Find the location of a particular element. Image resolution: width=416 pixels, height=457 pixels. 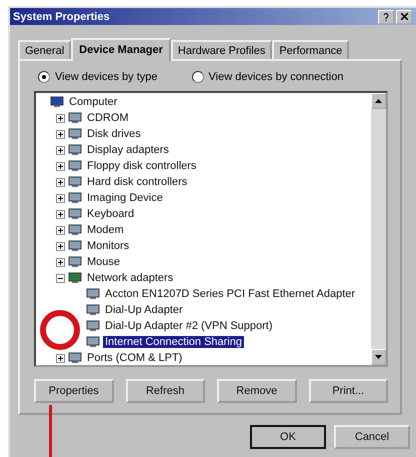

tree-item: Modem is located at coordinates (105, 230).